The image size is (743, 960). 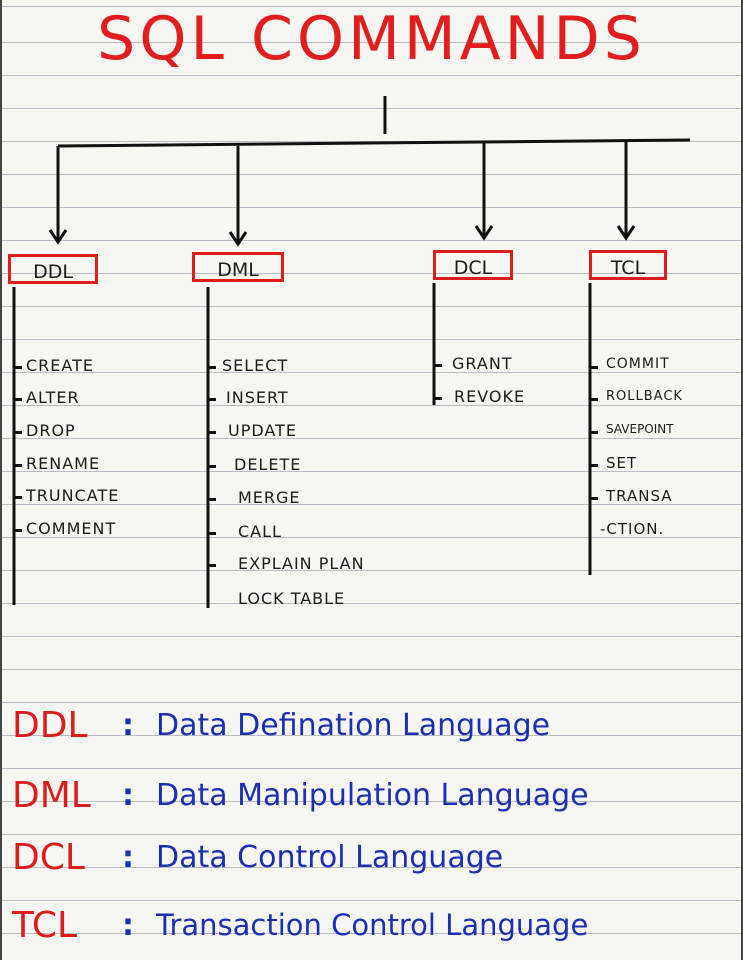 I want to click on ddl-command: CREATE, so click(x=60, y=365).